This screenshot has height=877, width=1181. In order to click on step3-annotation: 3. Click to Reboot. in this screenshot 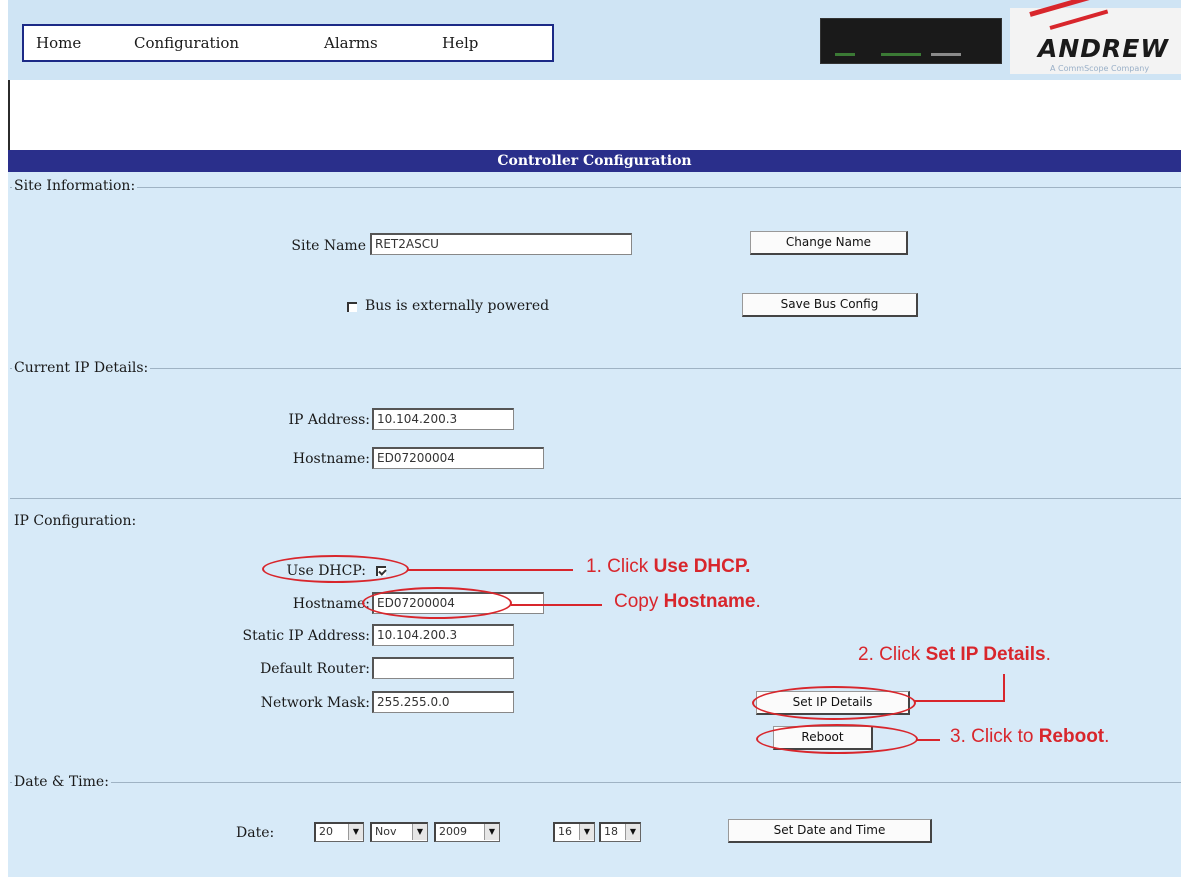, I will do `click(1030, 736)`.